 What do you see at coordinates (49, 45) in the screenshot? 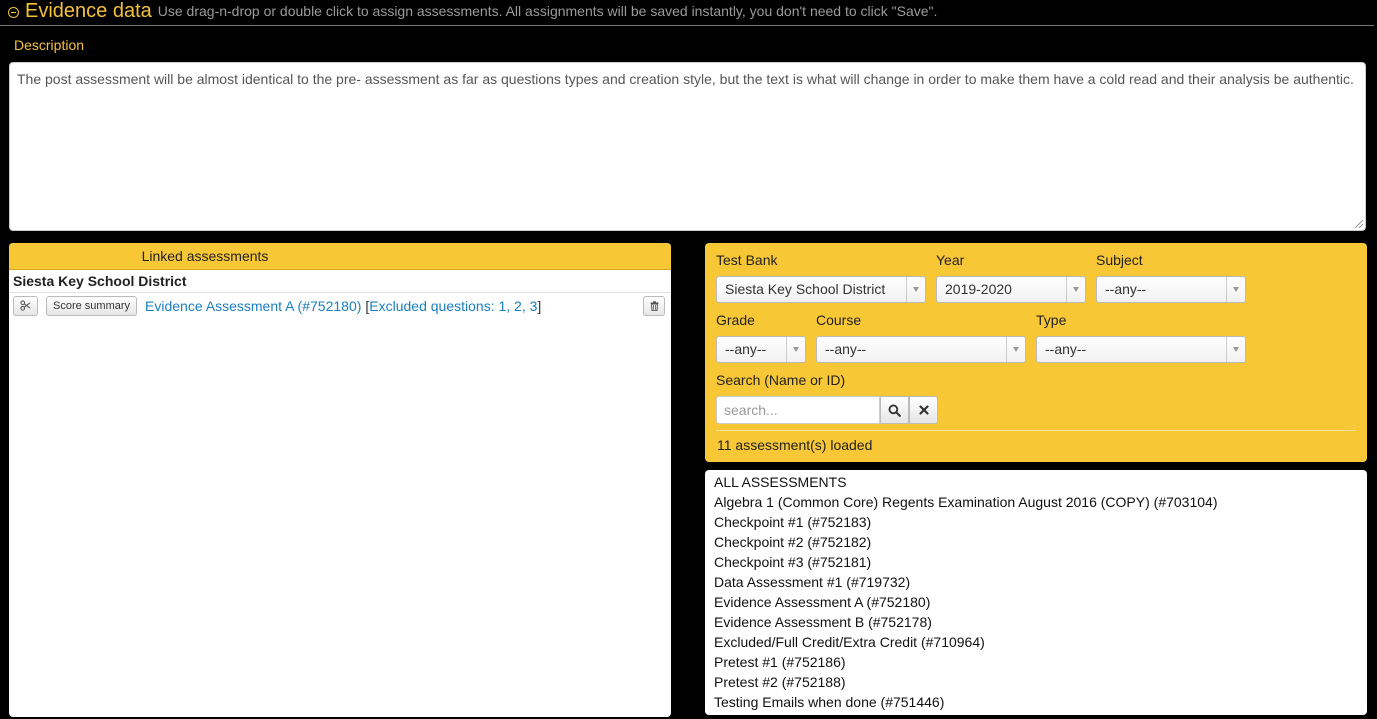
I see `description-label: Description` at bounding box center [49, 45].